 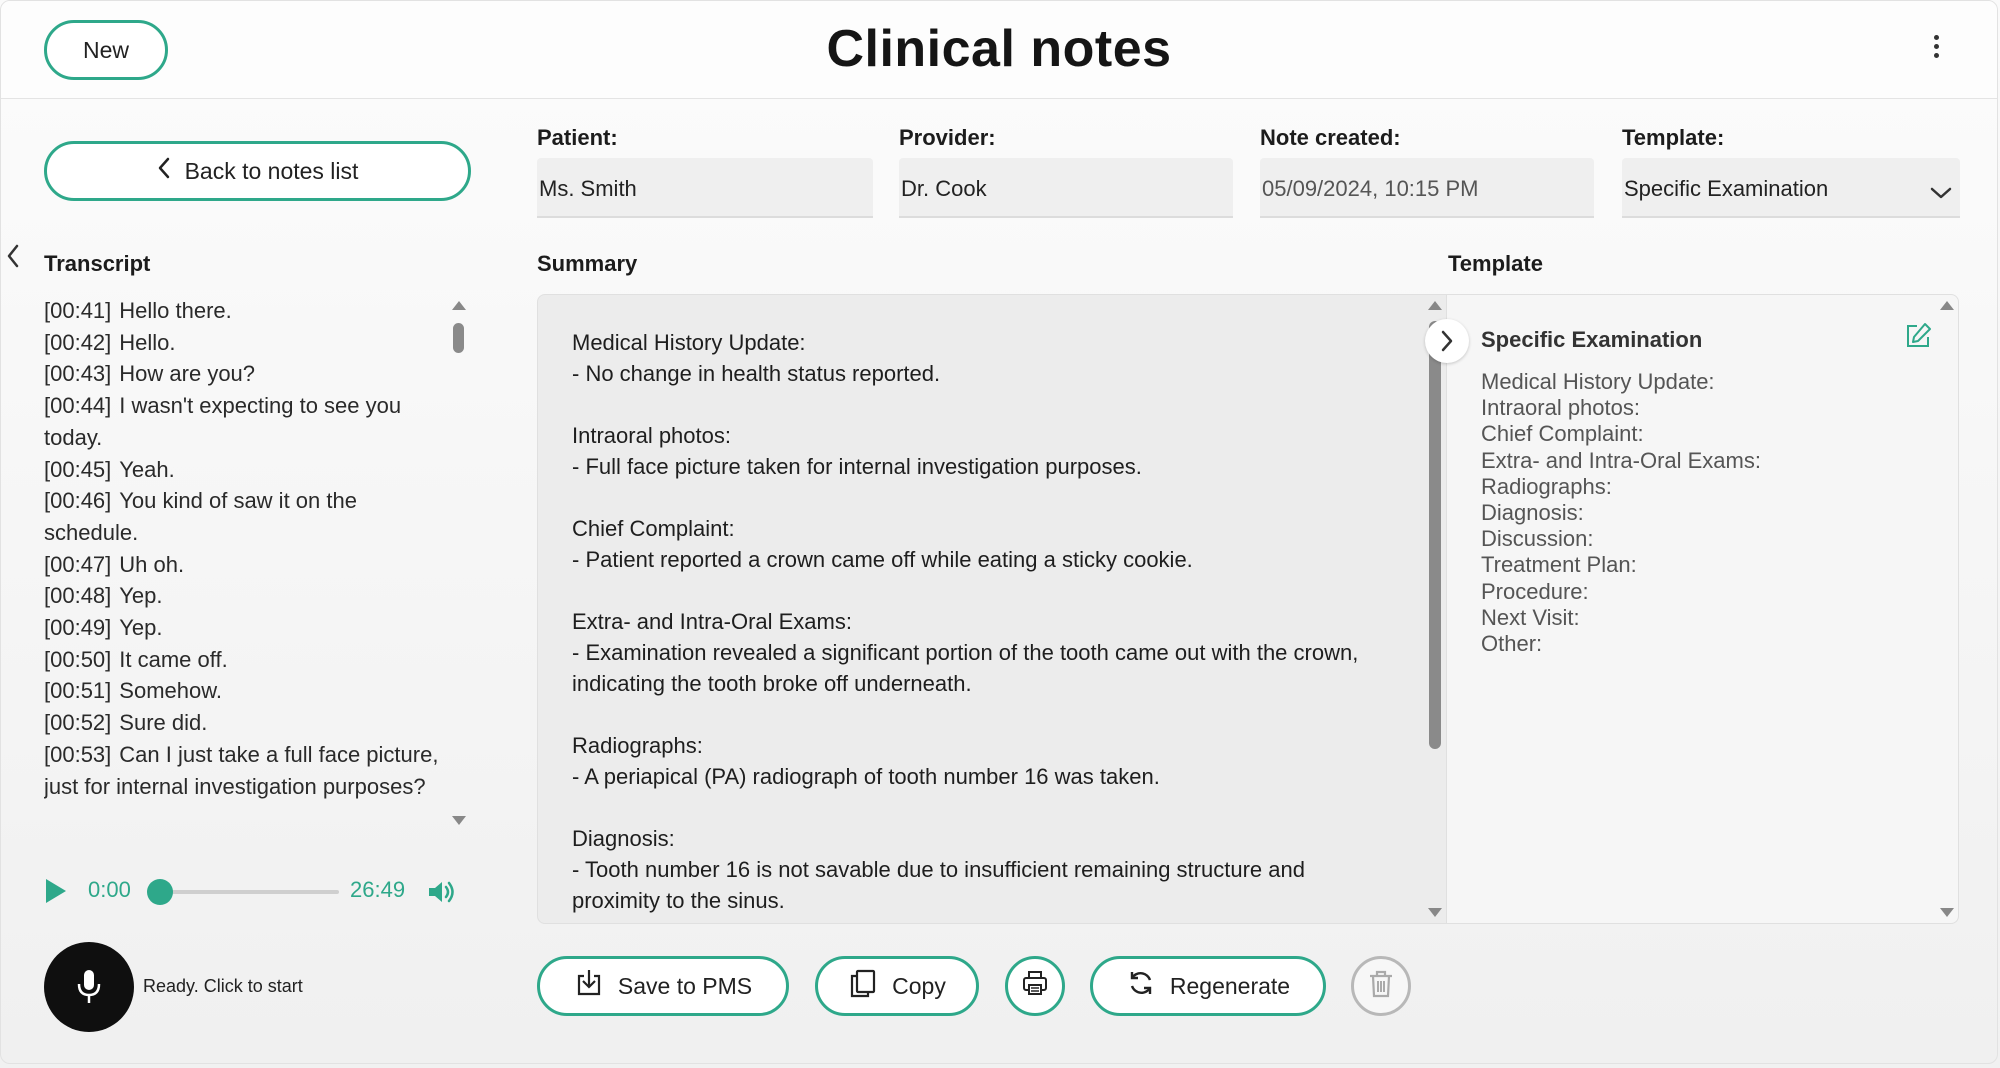 What do you see at coordinates (653, 528) in the screenshot?
I see `summary-section-title: Chief Complaint:` at bounding box center [653, 528].